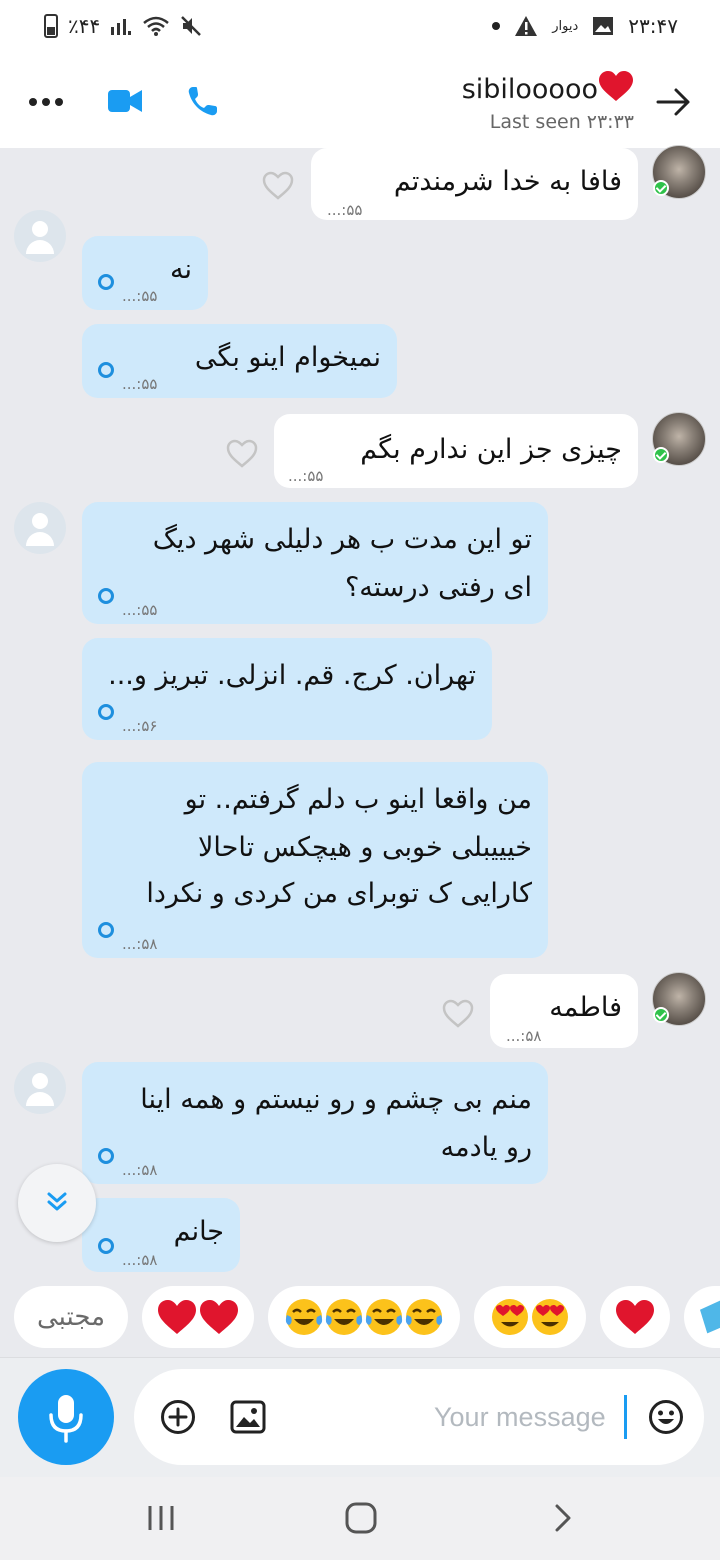 Image resolution: width=720 pixels, height=1560 pixels. I want to click on message-text: فافا به خدا شرمندتم, so click(507, 181).